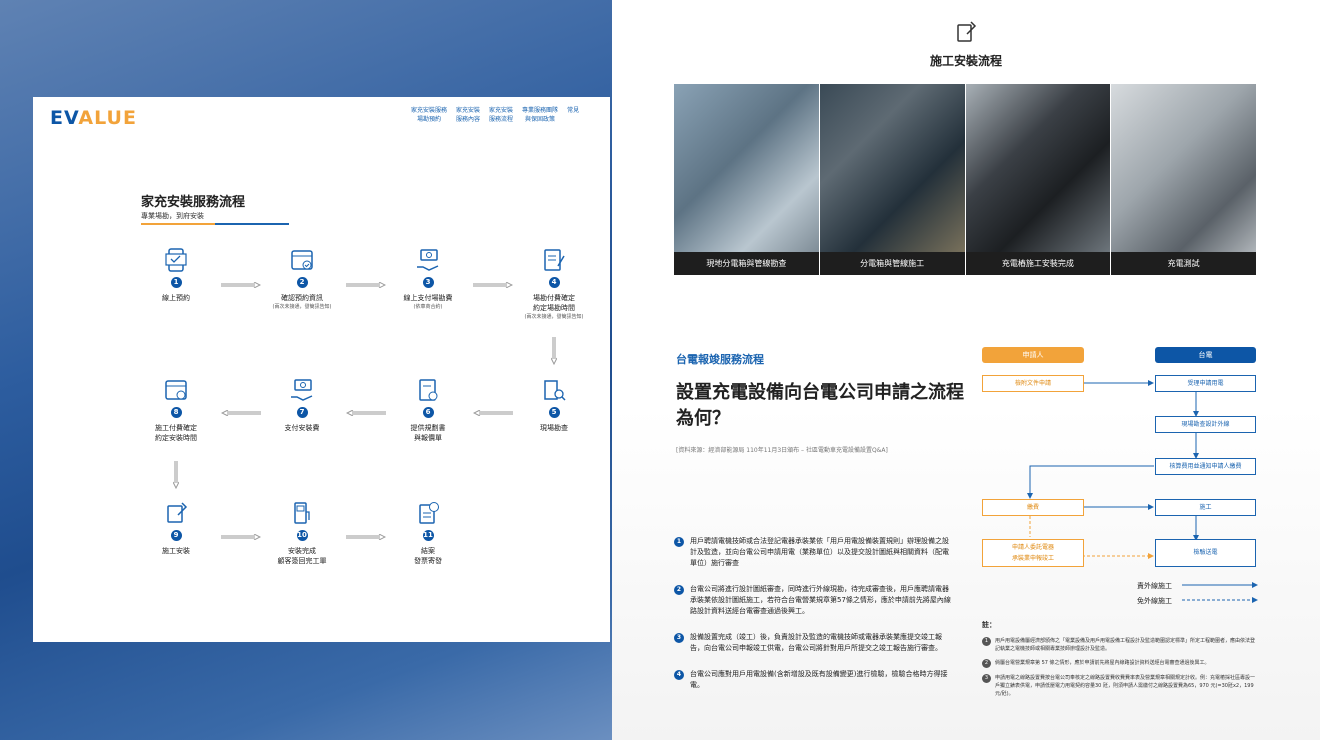 This screenshot has width=1320, height=740. What do you see at coordinates (554, 284) in the screenshot?
I see `step-4: 4 場勘付費確定 約定場勘時間 (兩次未接通，發簡訊告知)` at bounding box center [554, 284].